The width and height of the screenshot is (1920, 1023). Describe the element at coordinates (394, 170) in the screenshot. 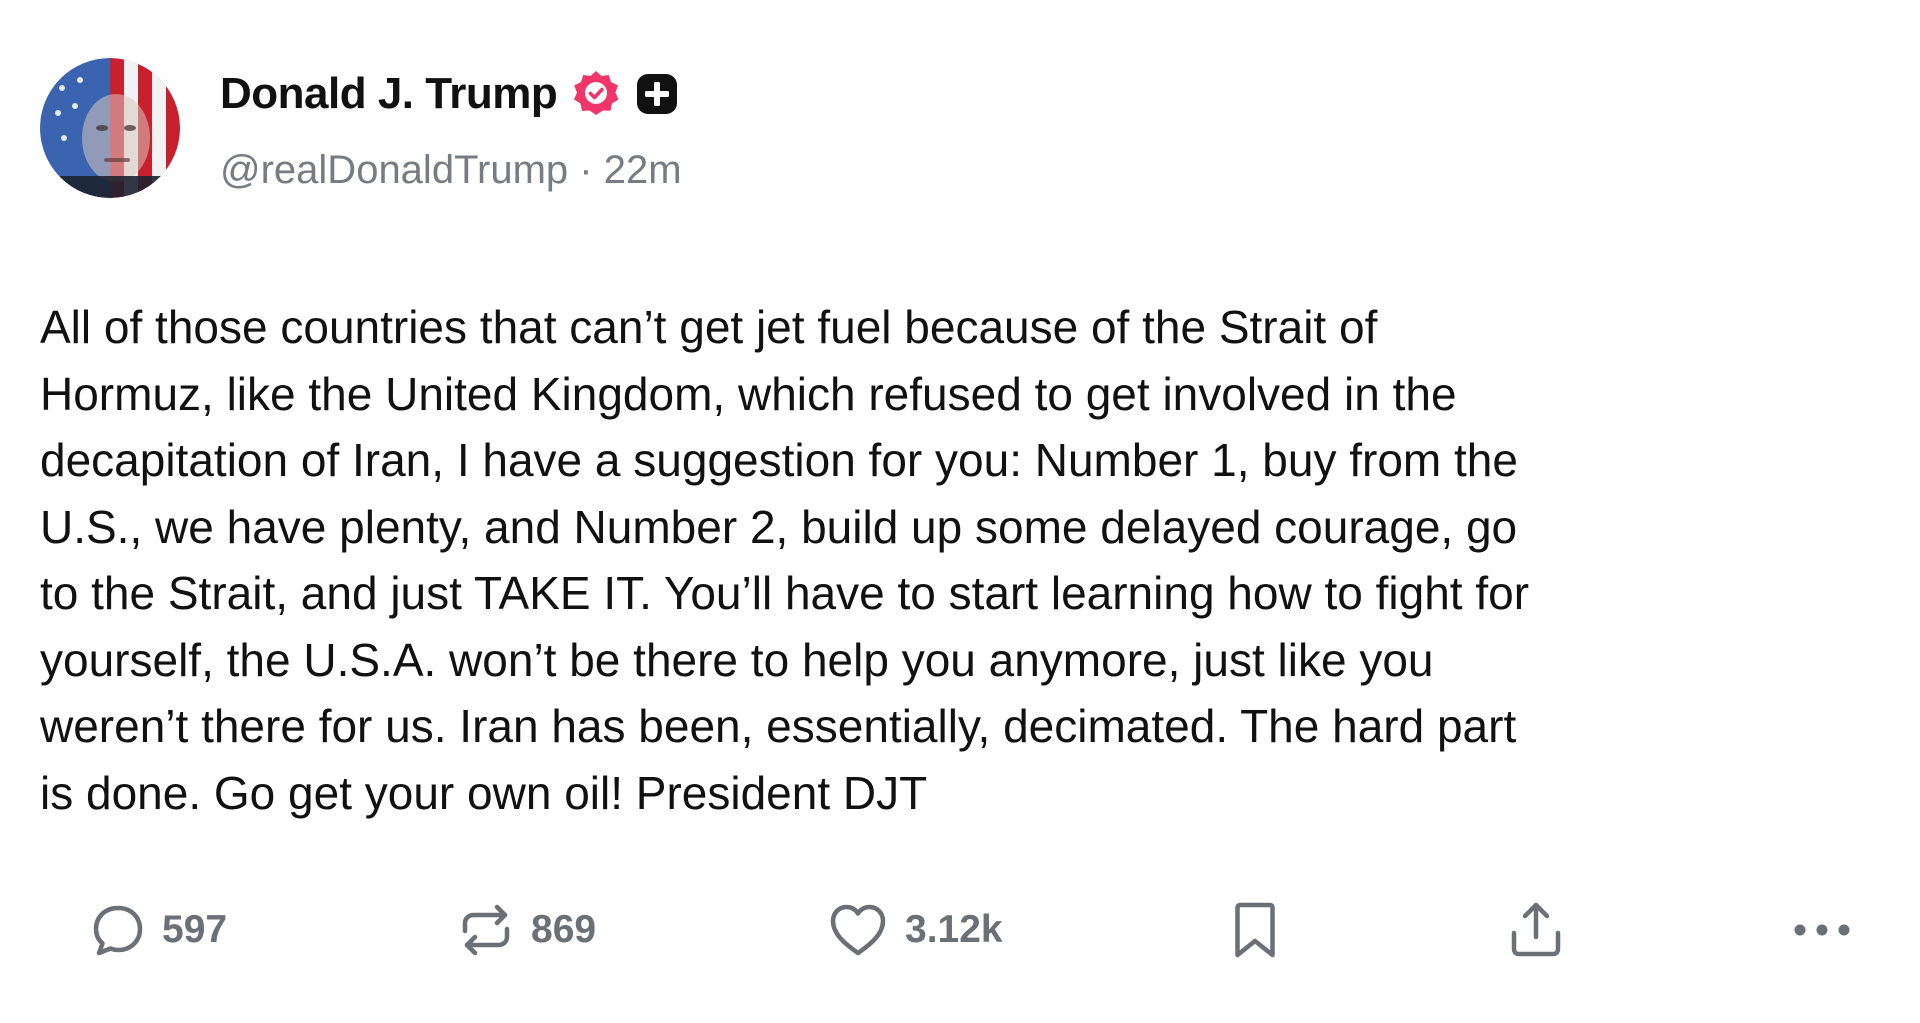

I see `author-handle: @realDonaldTrump` at that location.